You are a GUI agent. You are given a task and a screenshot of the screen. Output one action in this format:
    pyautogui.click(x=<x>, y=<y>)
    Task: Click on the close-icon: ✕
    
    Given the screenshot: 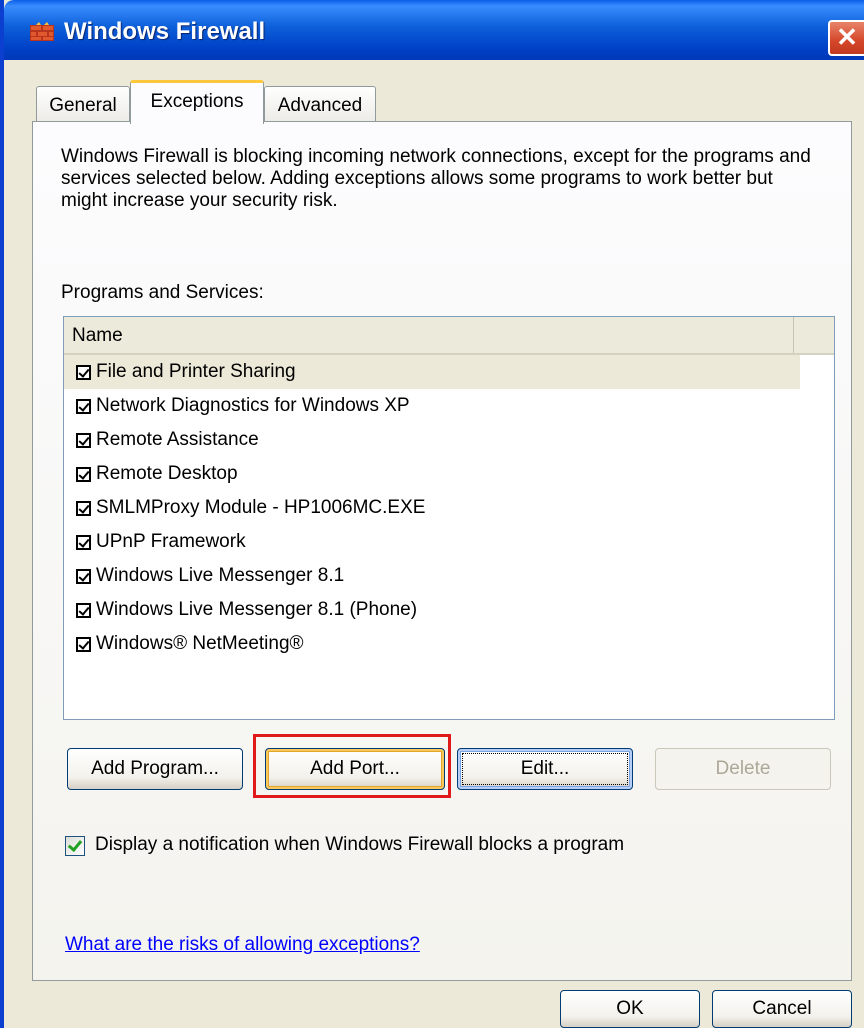 What is the action you would take?
    pyautogui.click(x=847, y=37)
    